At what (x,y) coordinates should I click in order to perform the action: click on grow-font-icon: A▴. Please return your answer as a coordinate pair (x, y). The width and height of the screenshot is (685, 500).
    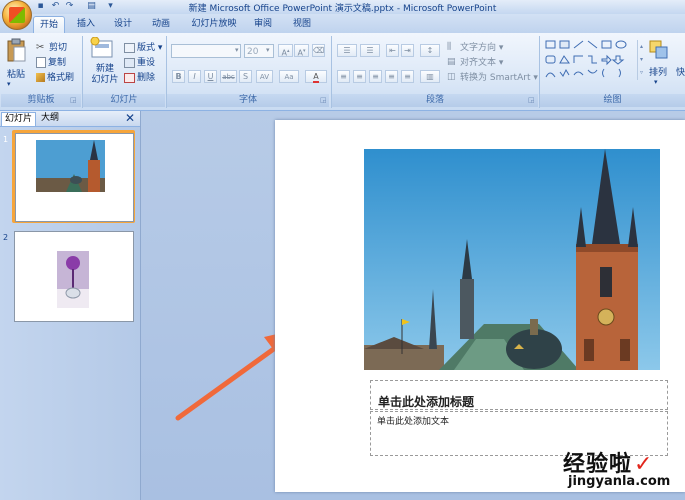
    Looking at the image, I should click on (285, 51).